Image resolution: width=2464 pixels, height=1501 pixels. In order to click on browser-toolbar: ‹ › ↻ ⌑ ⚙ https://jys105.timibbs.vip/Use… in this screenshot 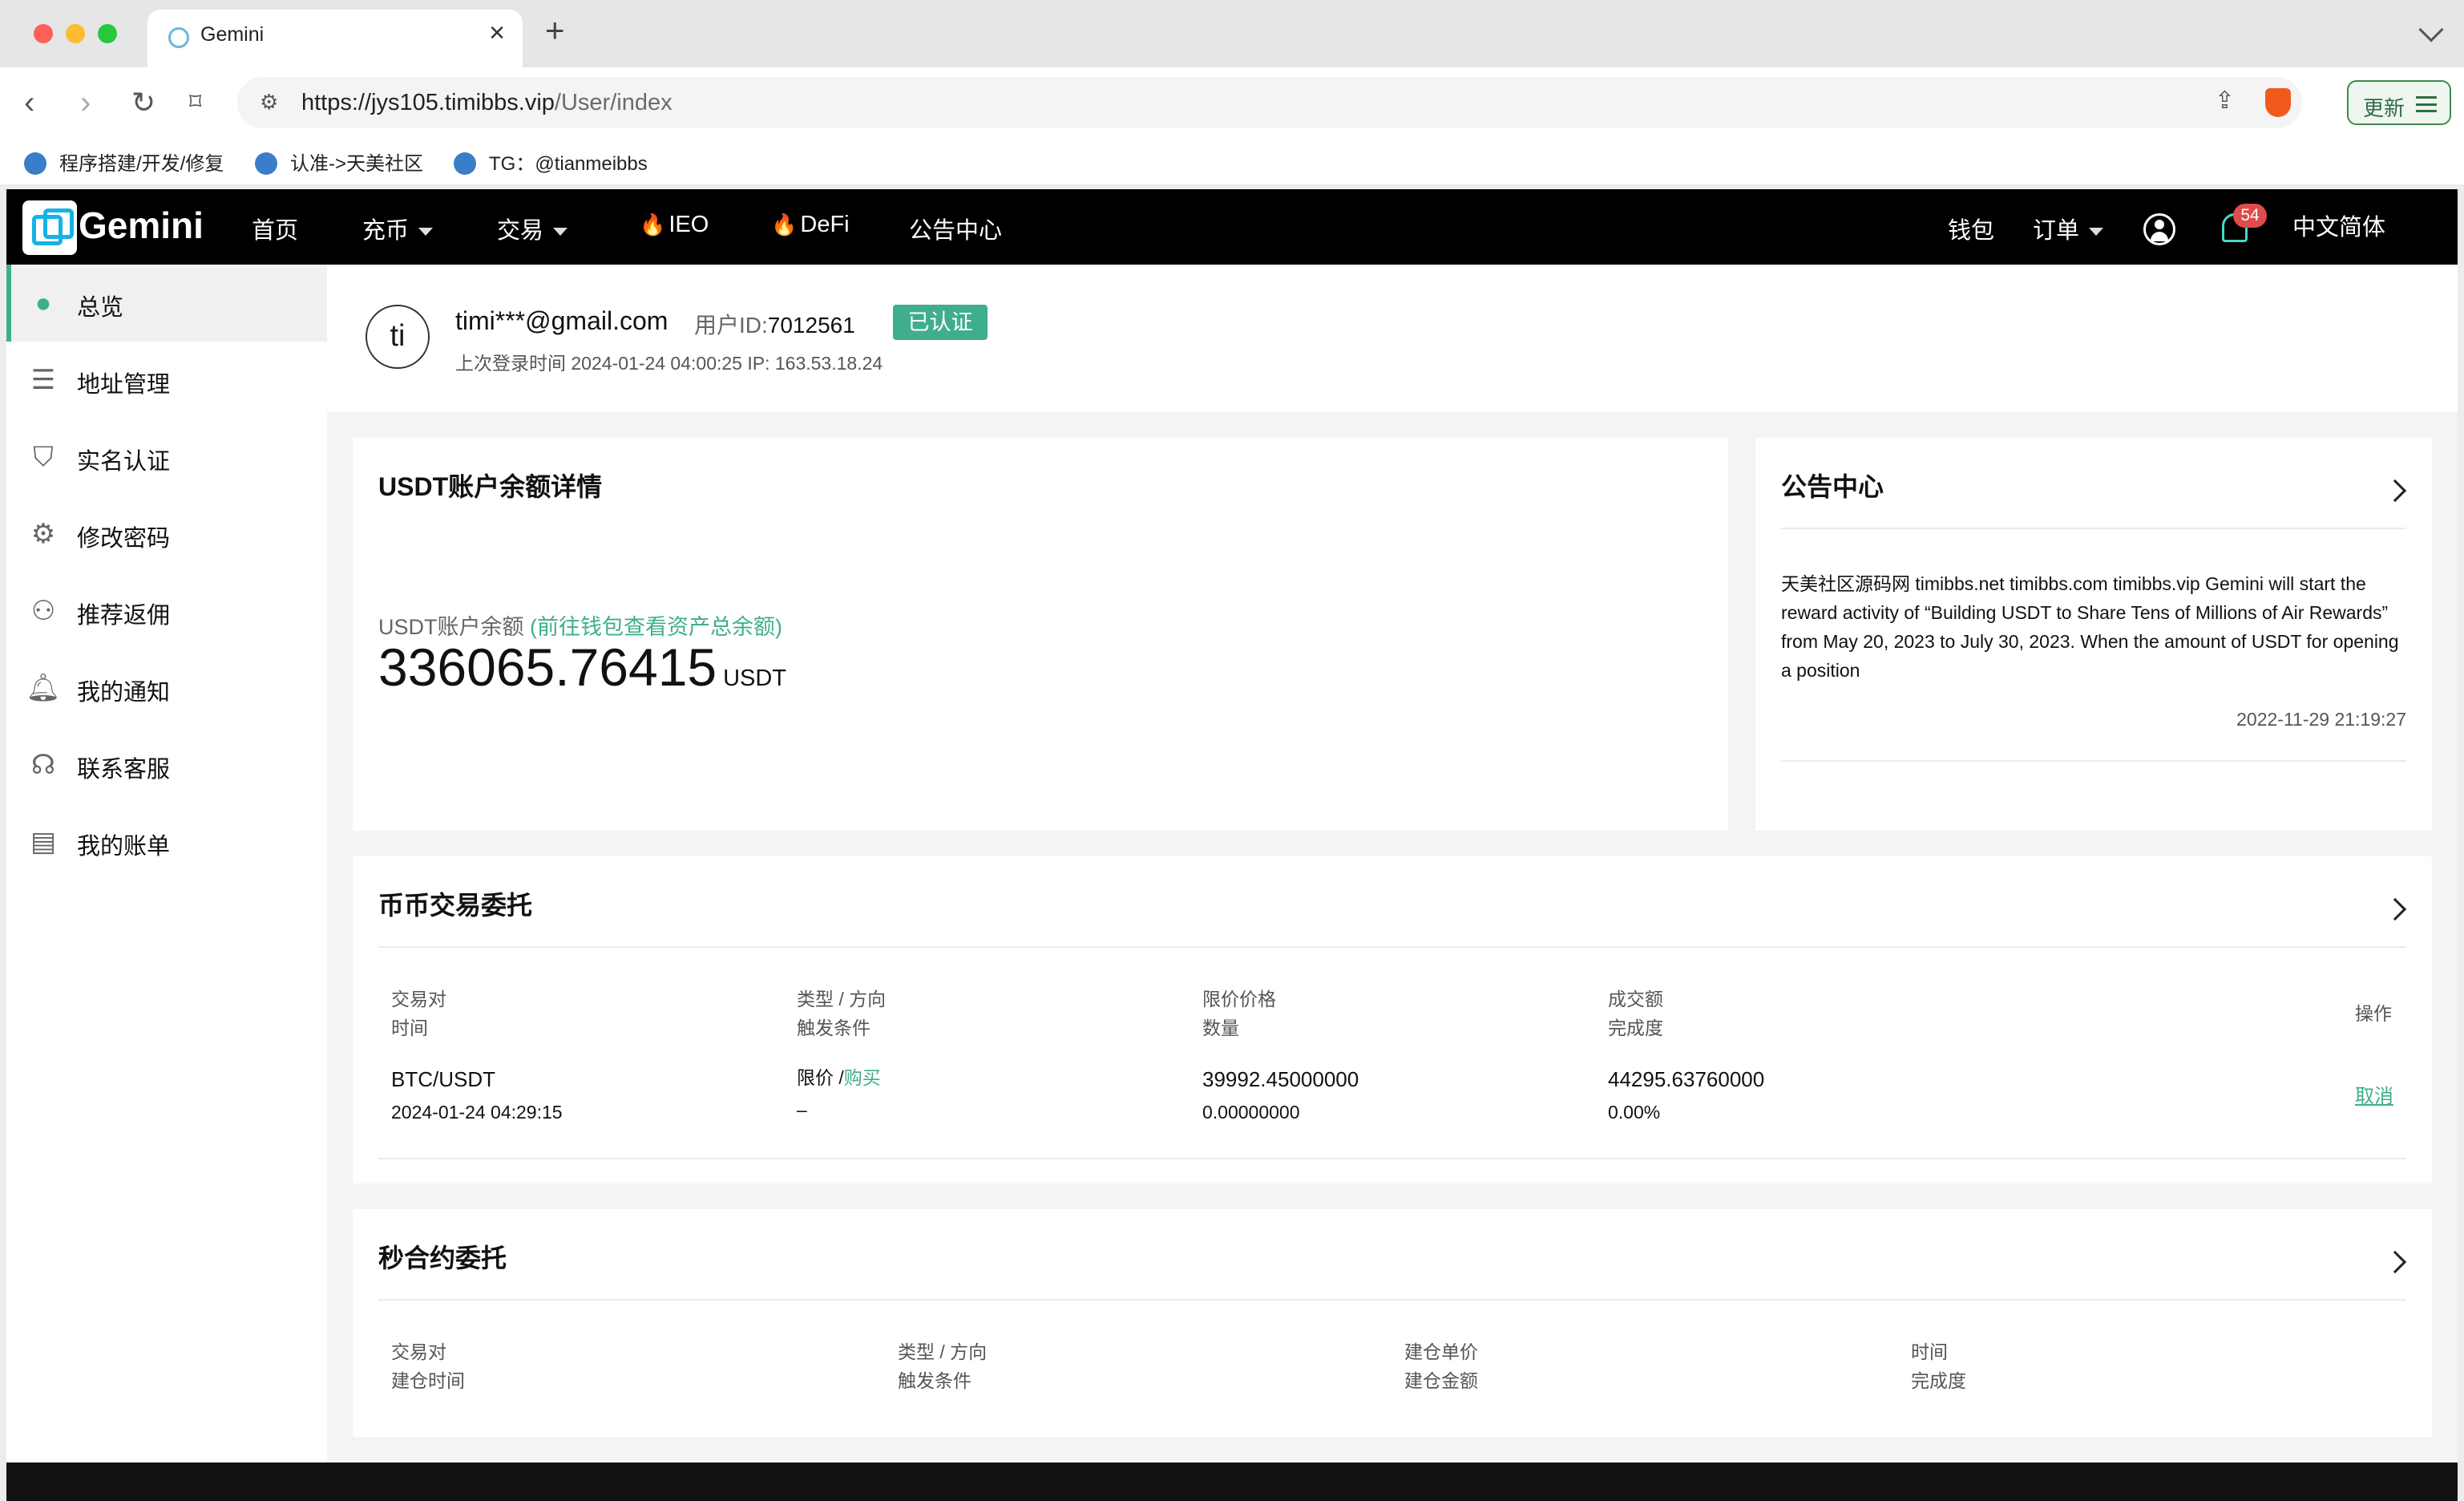, I will do `click(1232, 103)`.